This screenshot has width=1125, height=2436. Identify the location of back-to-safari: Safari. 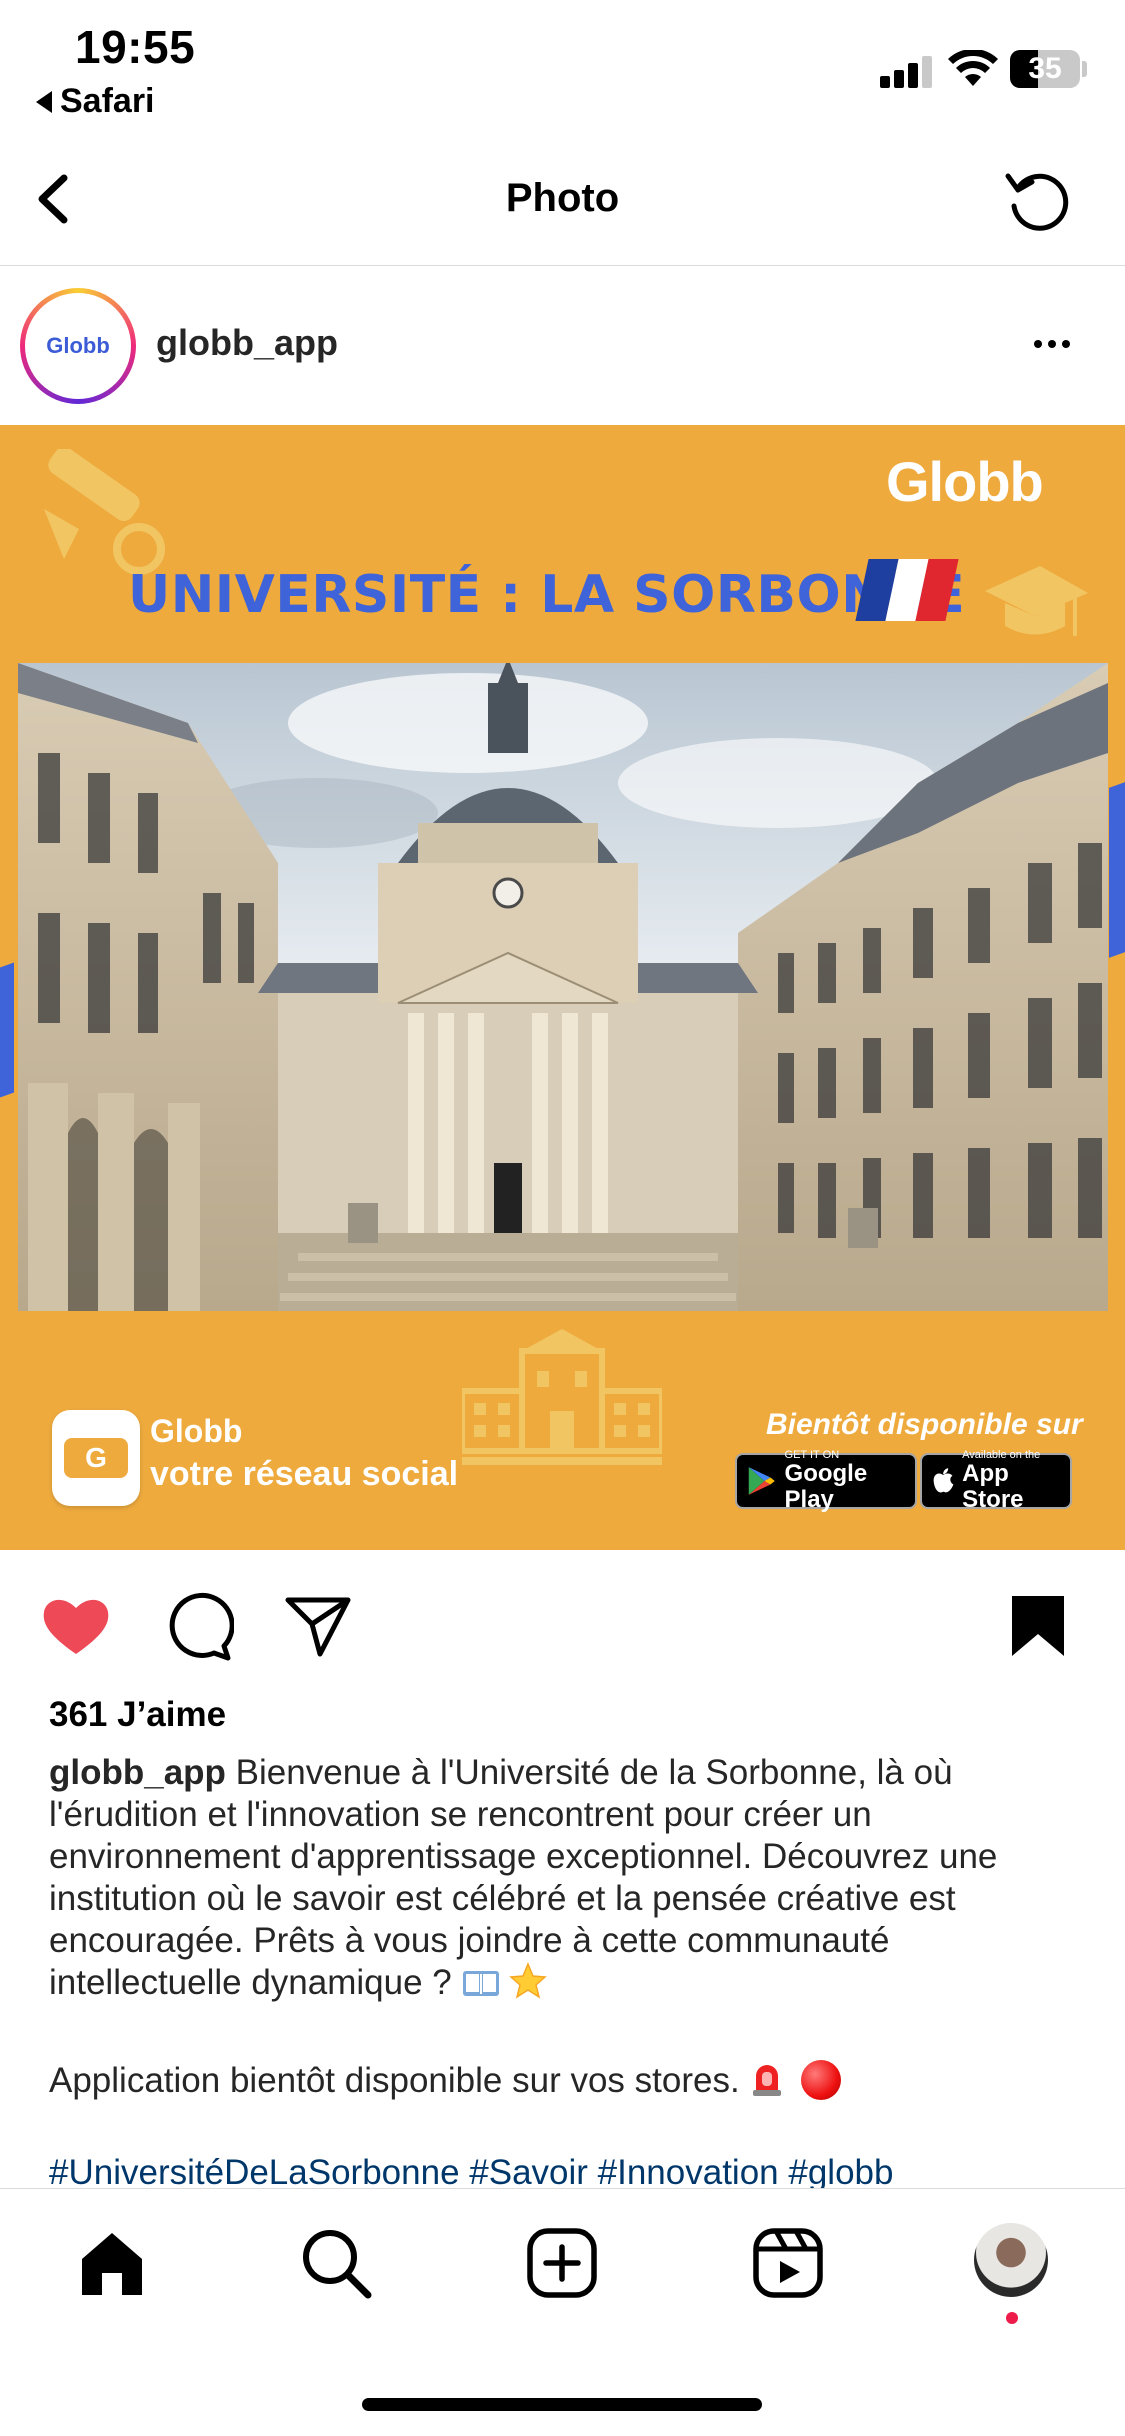
(95, 101).